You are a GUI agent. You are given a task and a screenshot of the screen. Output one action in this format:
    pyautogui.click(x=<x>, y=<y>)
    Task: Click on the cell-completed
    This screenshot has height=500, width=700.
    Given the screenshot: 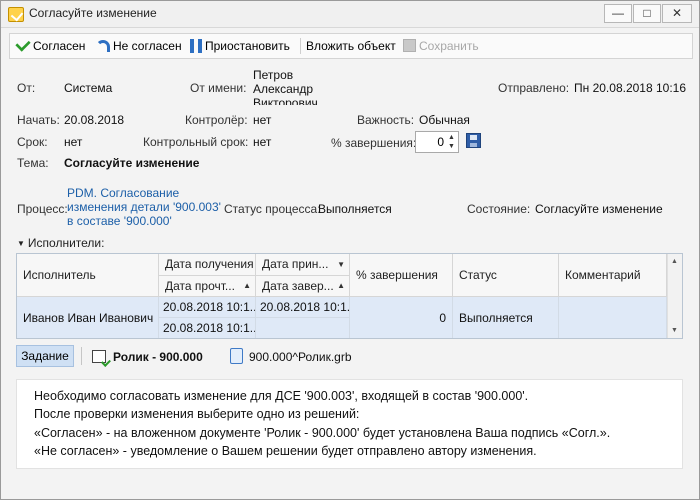 What is the action you would take?
    pyautogui.click(x=303, y=328)
    